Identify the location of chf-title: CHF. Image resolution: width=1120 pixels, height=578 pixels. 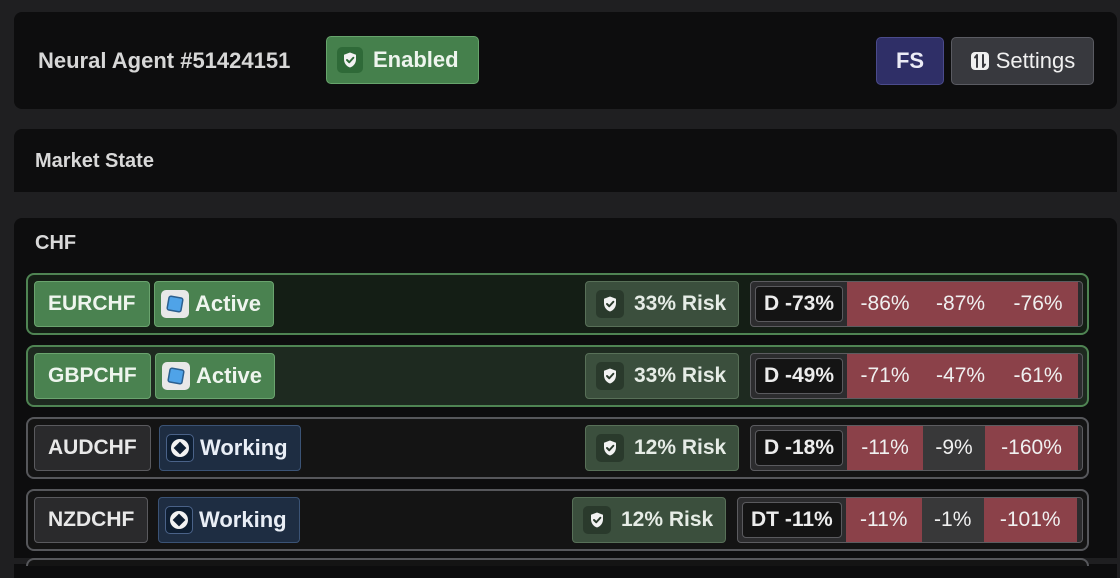
(56, 243).